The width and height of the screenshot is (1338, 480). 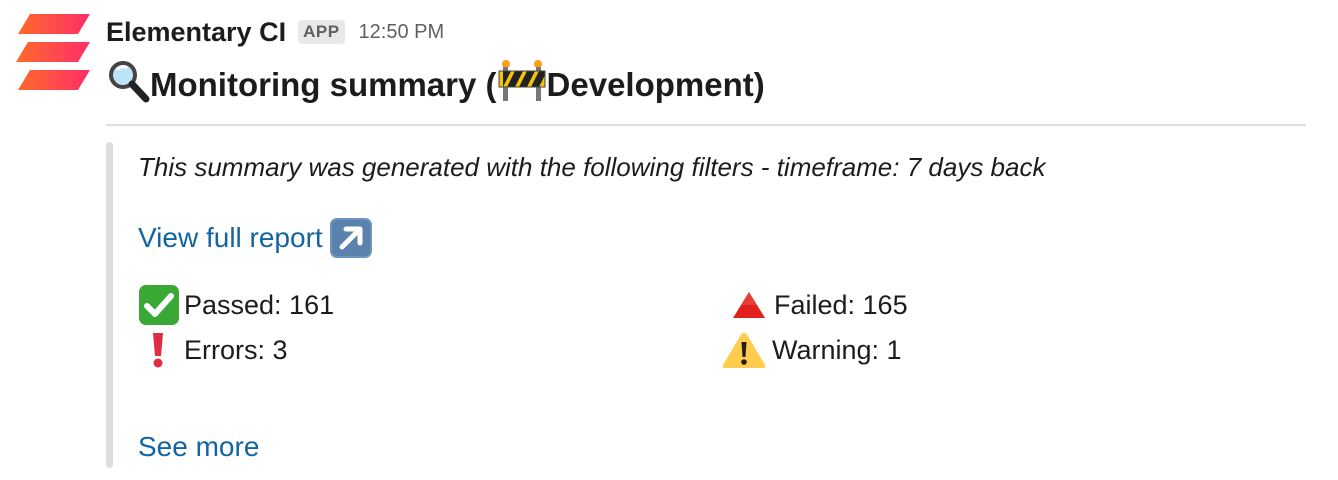 I want to click on stat-warning: Warning: 1, so click(x=811, y=350).